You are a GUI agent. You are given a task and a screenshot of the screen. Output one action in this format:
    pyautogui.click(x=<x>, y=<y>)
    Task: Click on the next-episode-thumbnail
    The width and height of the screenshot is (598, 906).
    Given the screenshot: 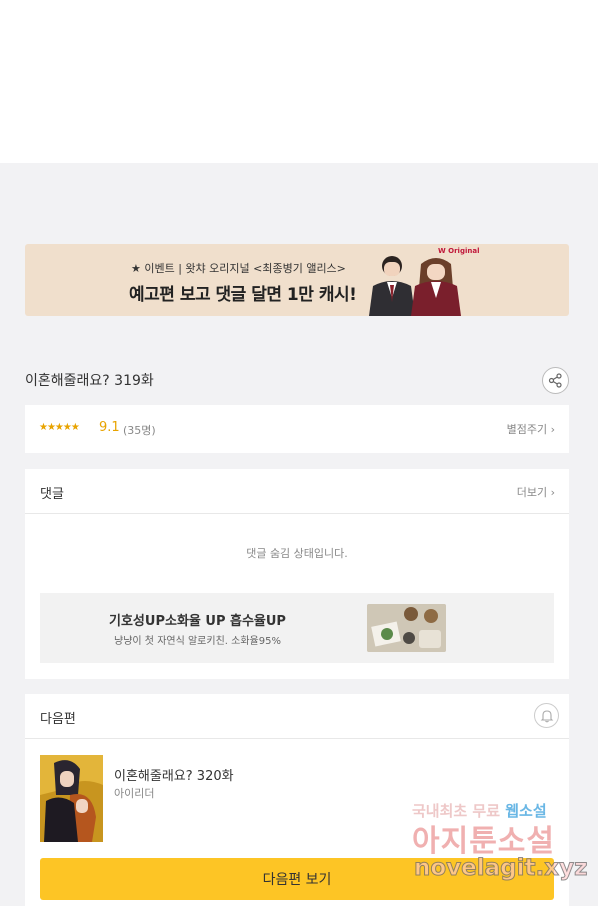 What is the action you would take?
    pyautogui.click(x=71, y=798)
    